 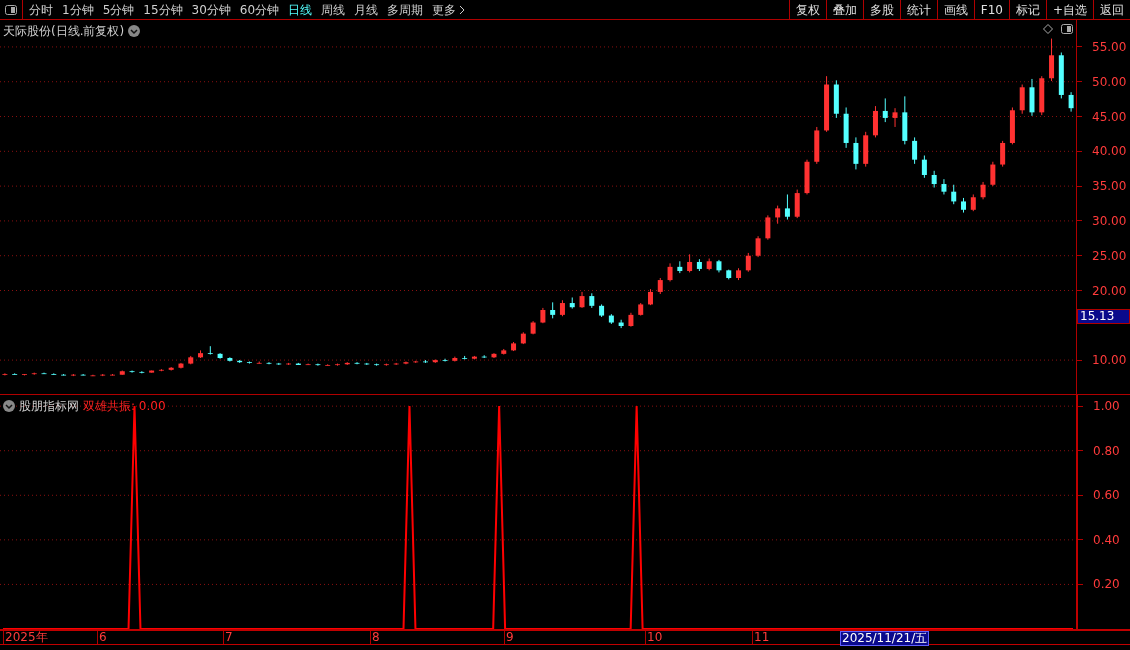 What do you see at coordinates (211, 9) in the screenshot?
I see `period-tab: 30分钟` at bounding box center [211, 9].